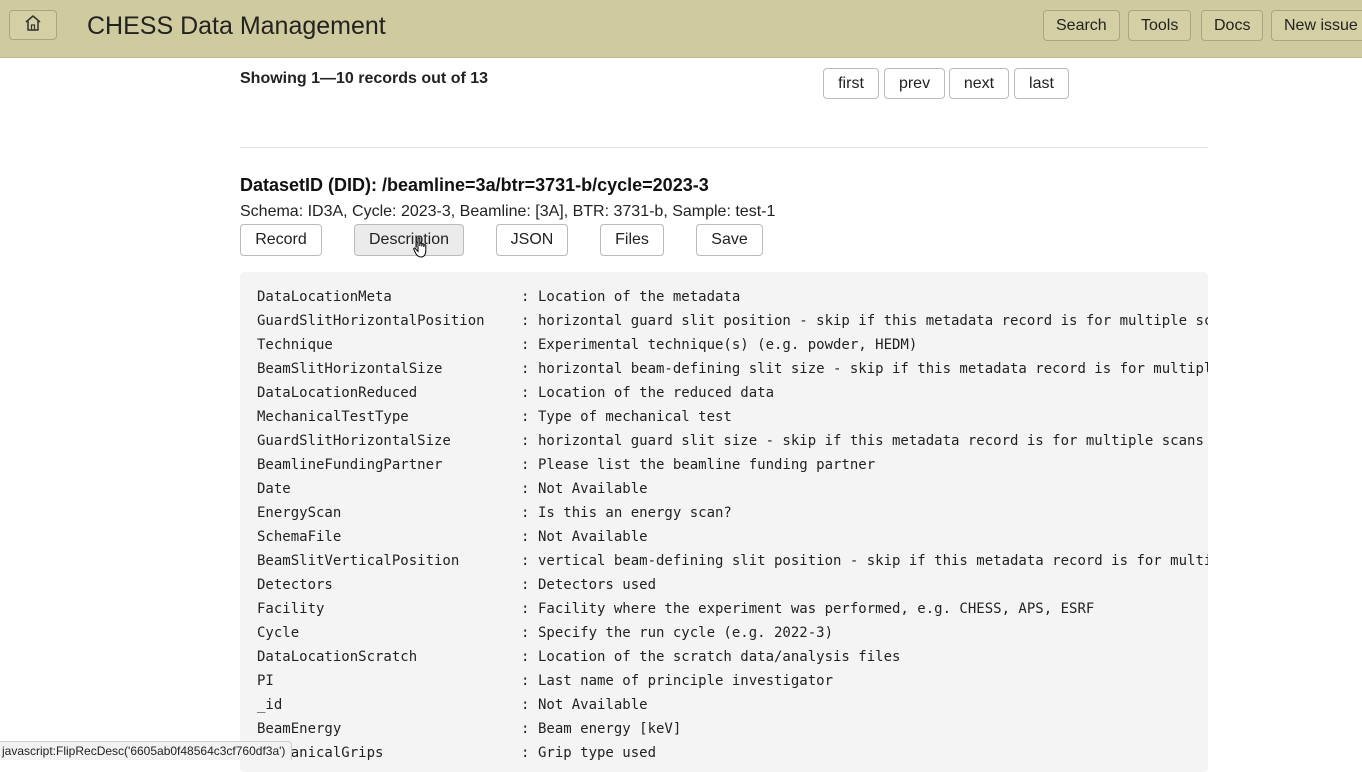  Describe the element at coordinates (1160, 25) in the screenshot. I see `nav-tools-button: Tools` at that location.